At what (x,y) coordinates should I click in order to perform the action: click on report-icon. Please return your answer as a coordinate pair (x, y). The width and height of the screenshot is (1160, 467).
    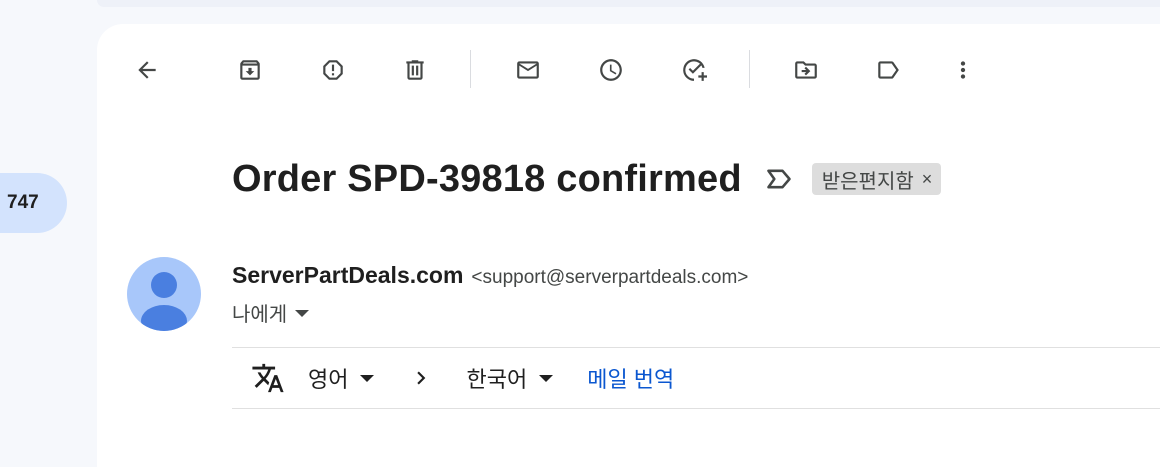
    Looking at the image, I should click on (333, 70).